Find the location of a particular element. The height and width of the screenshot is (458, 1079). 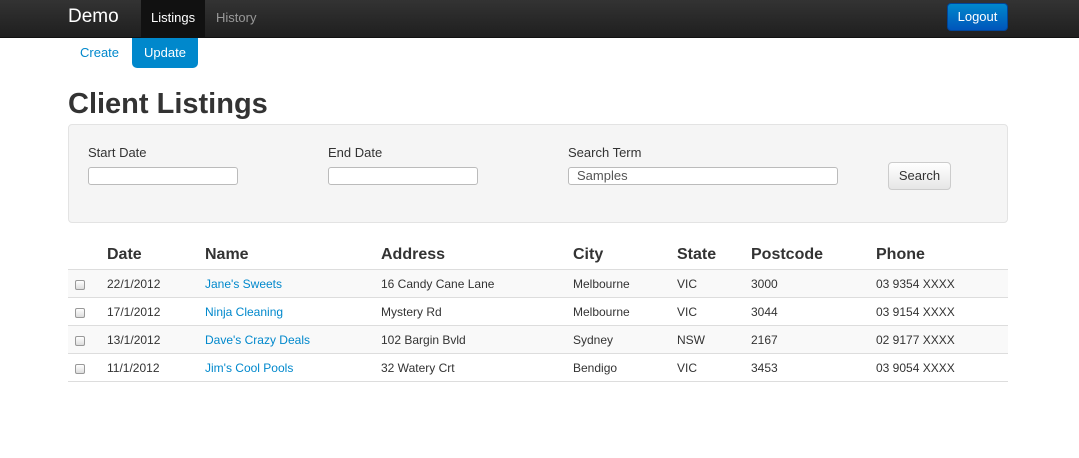

nav-tab-listings: Listings is located at coordinates (173, 18).